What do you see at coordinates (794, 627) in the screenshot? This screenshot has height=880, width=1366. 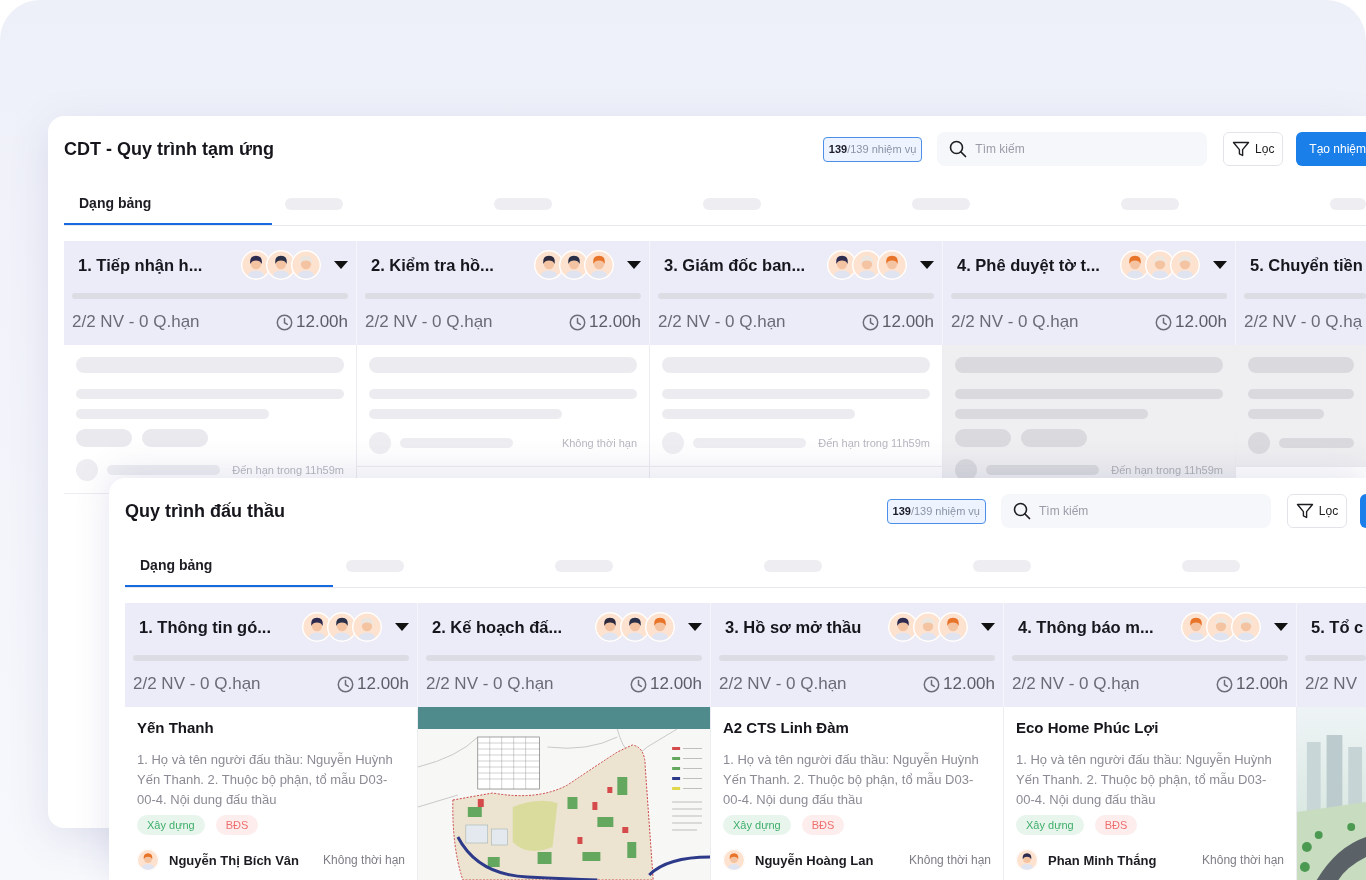 I see `column-title: 3. Hồ sơ mở thầu` at bounding box center [794, 627].